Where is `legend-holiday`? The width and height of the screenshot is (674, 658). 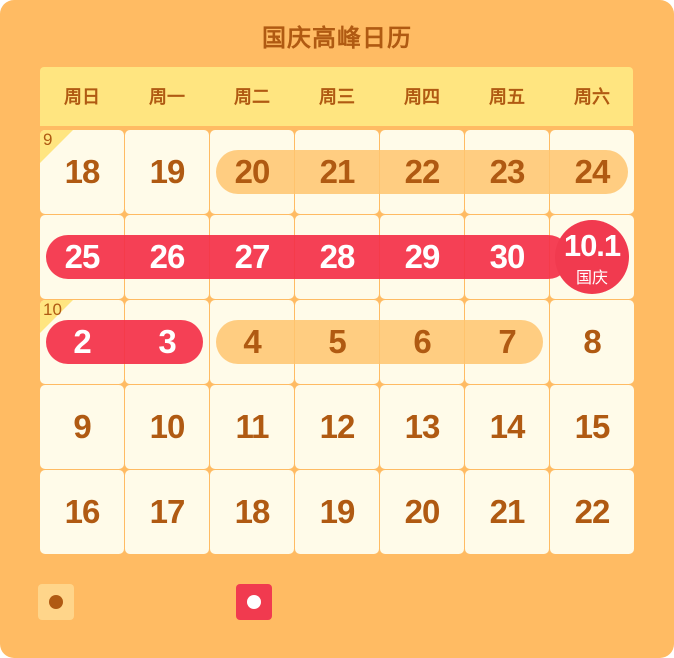 legend-holiday is located at coordinates (254, 602).